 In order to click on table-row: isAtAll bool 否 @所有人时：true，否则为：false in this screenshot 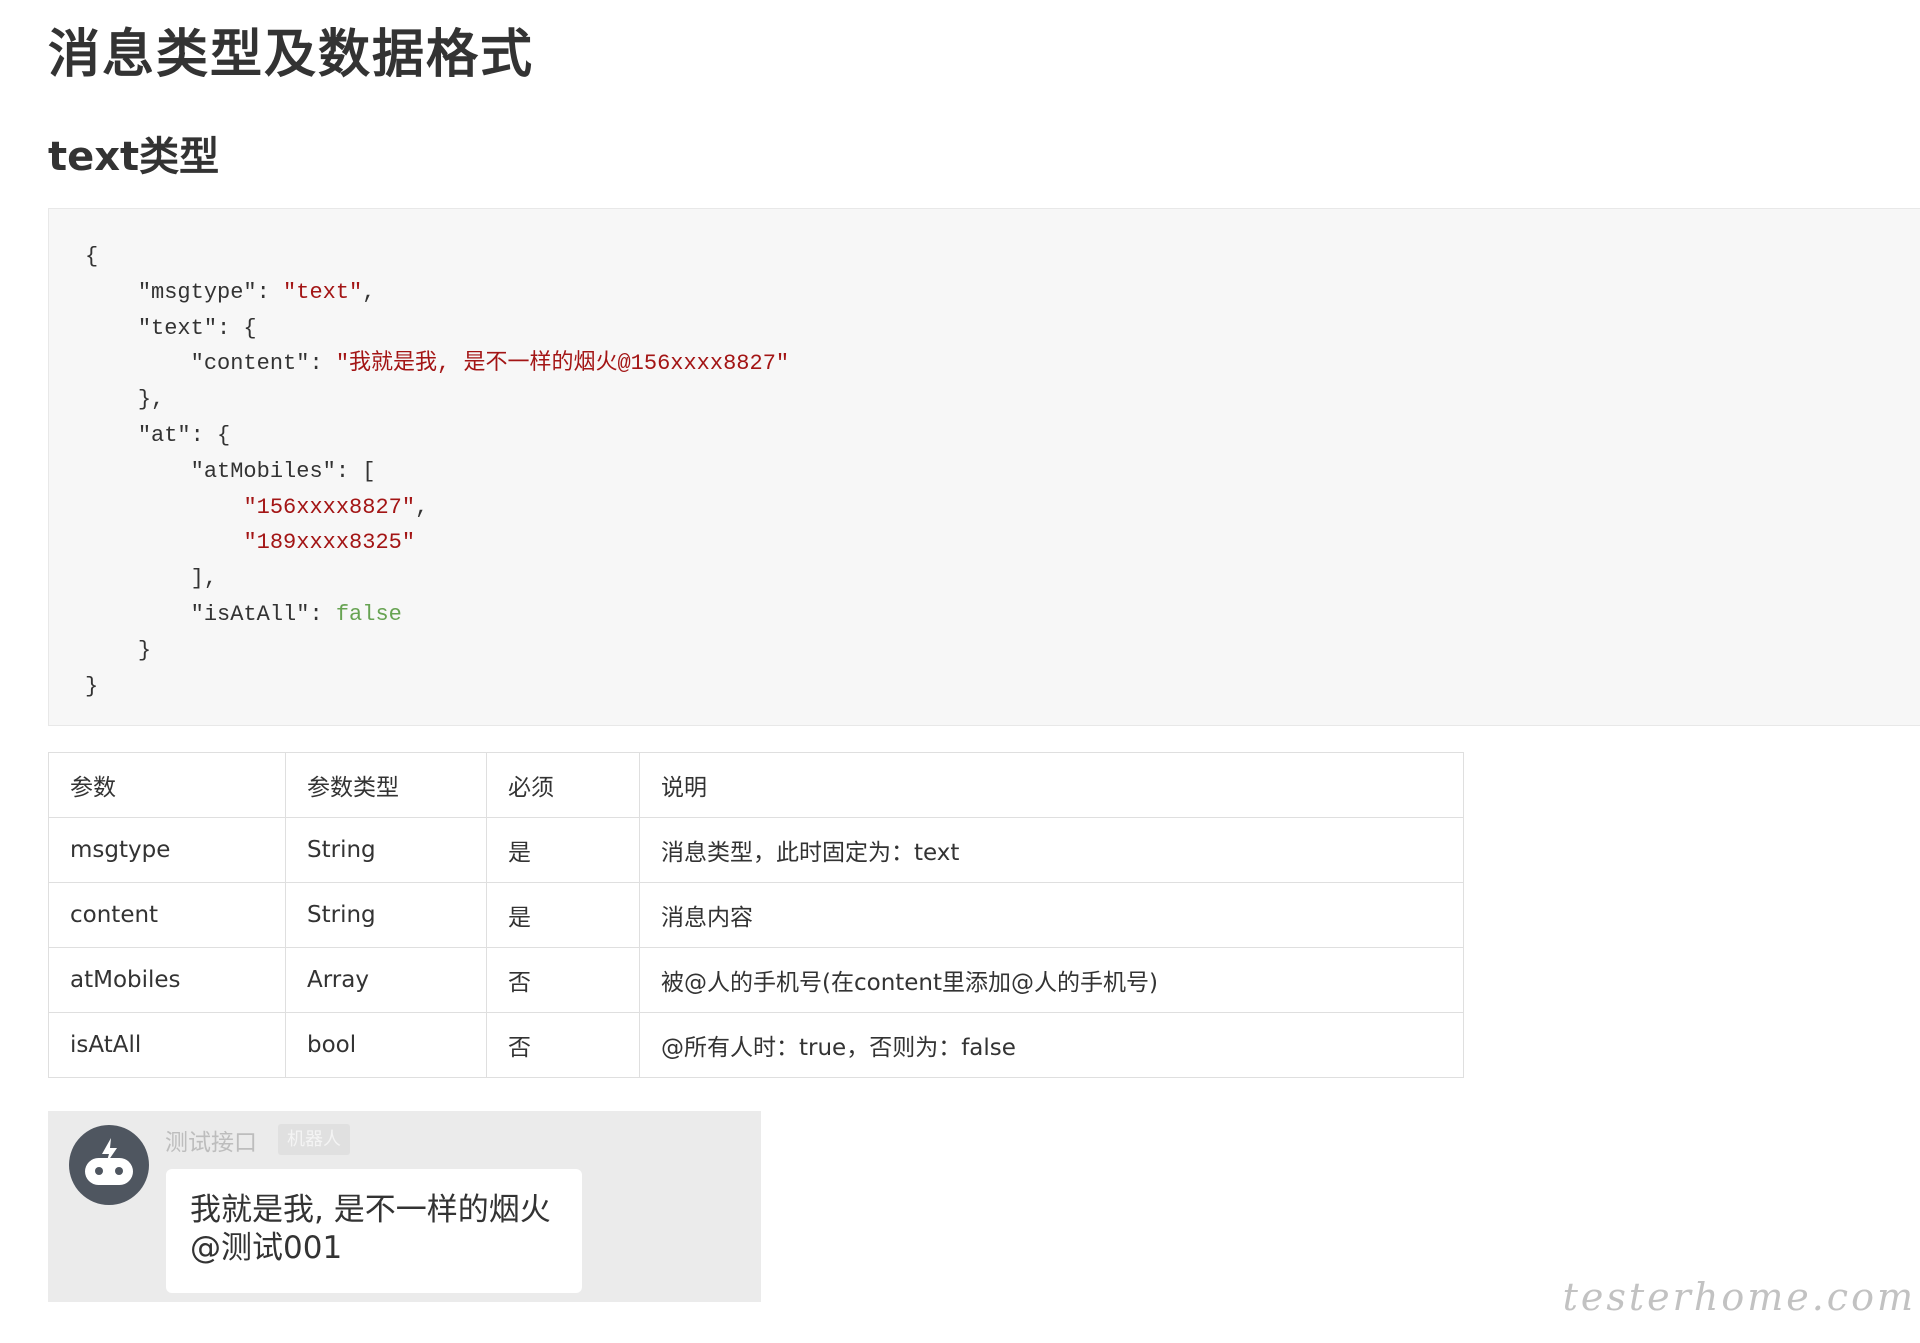, I will do `click(756, 1045)`.